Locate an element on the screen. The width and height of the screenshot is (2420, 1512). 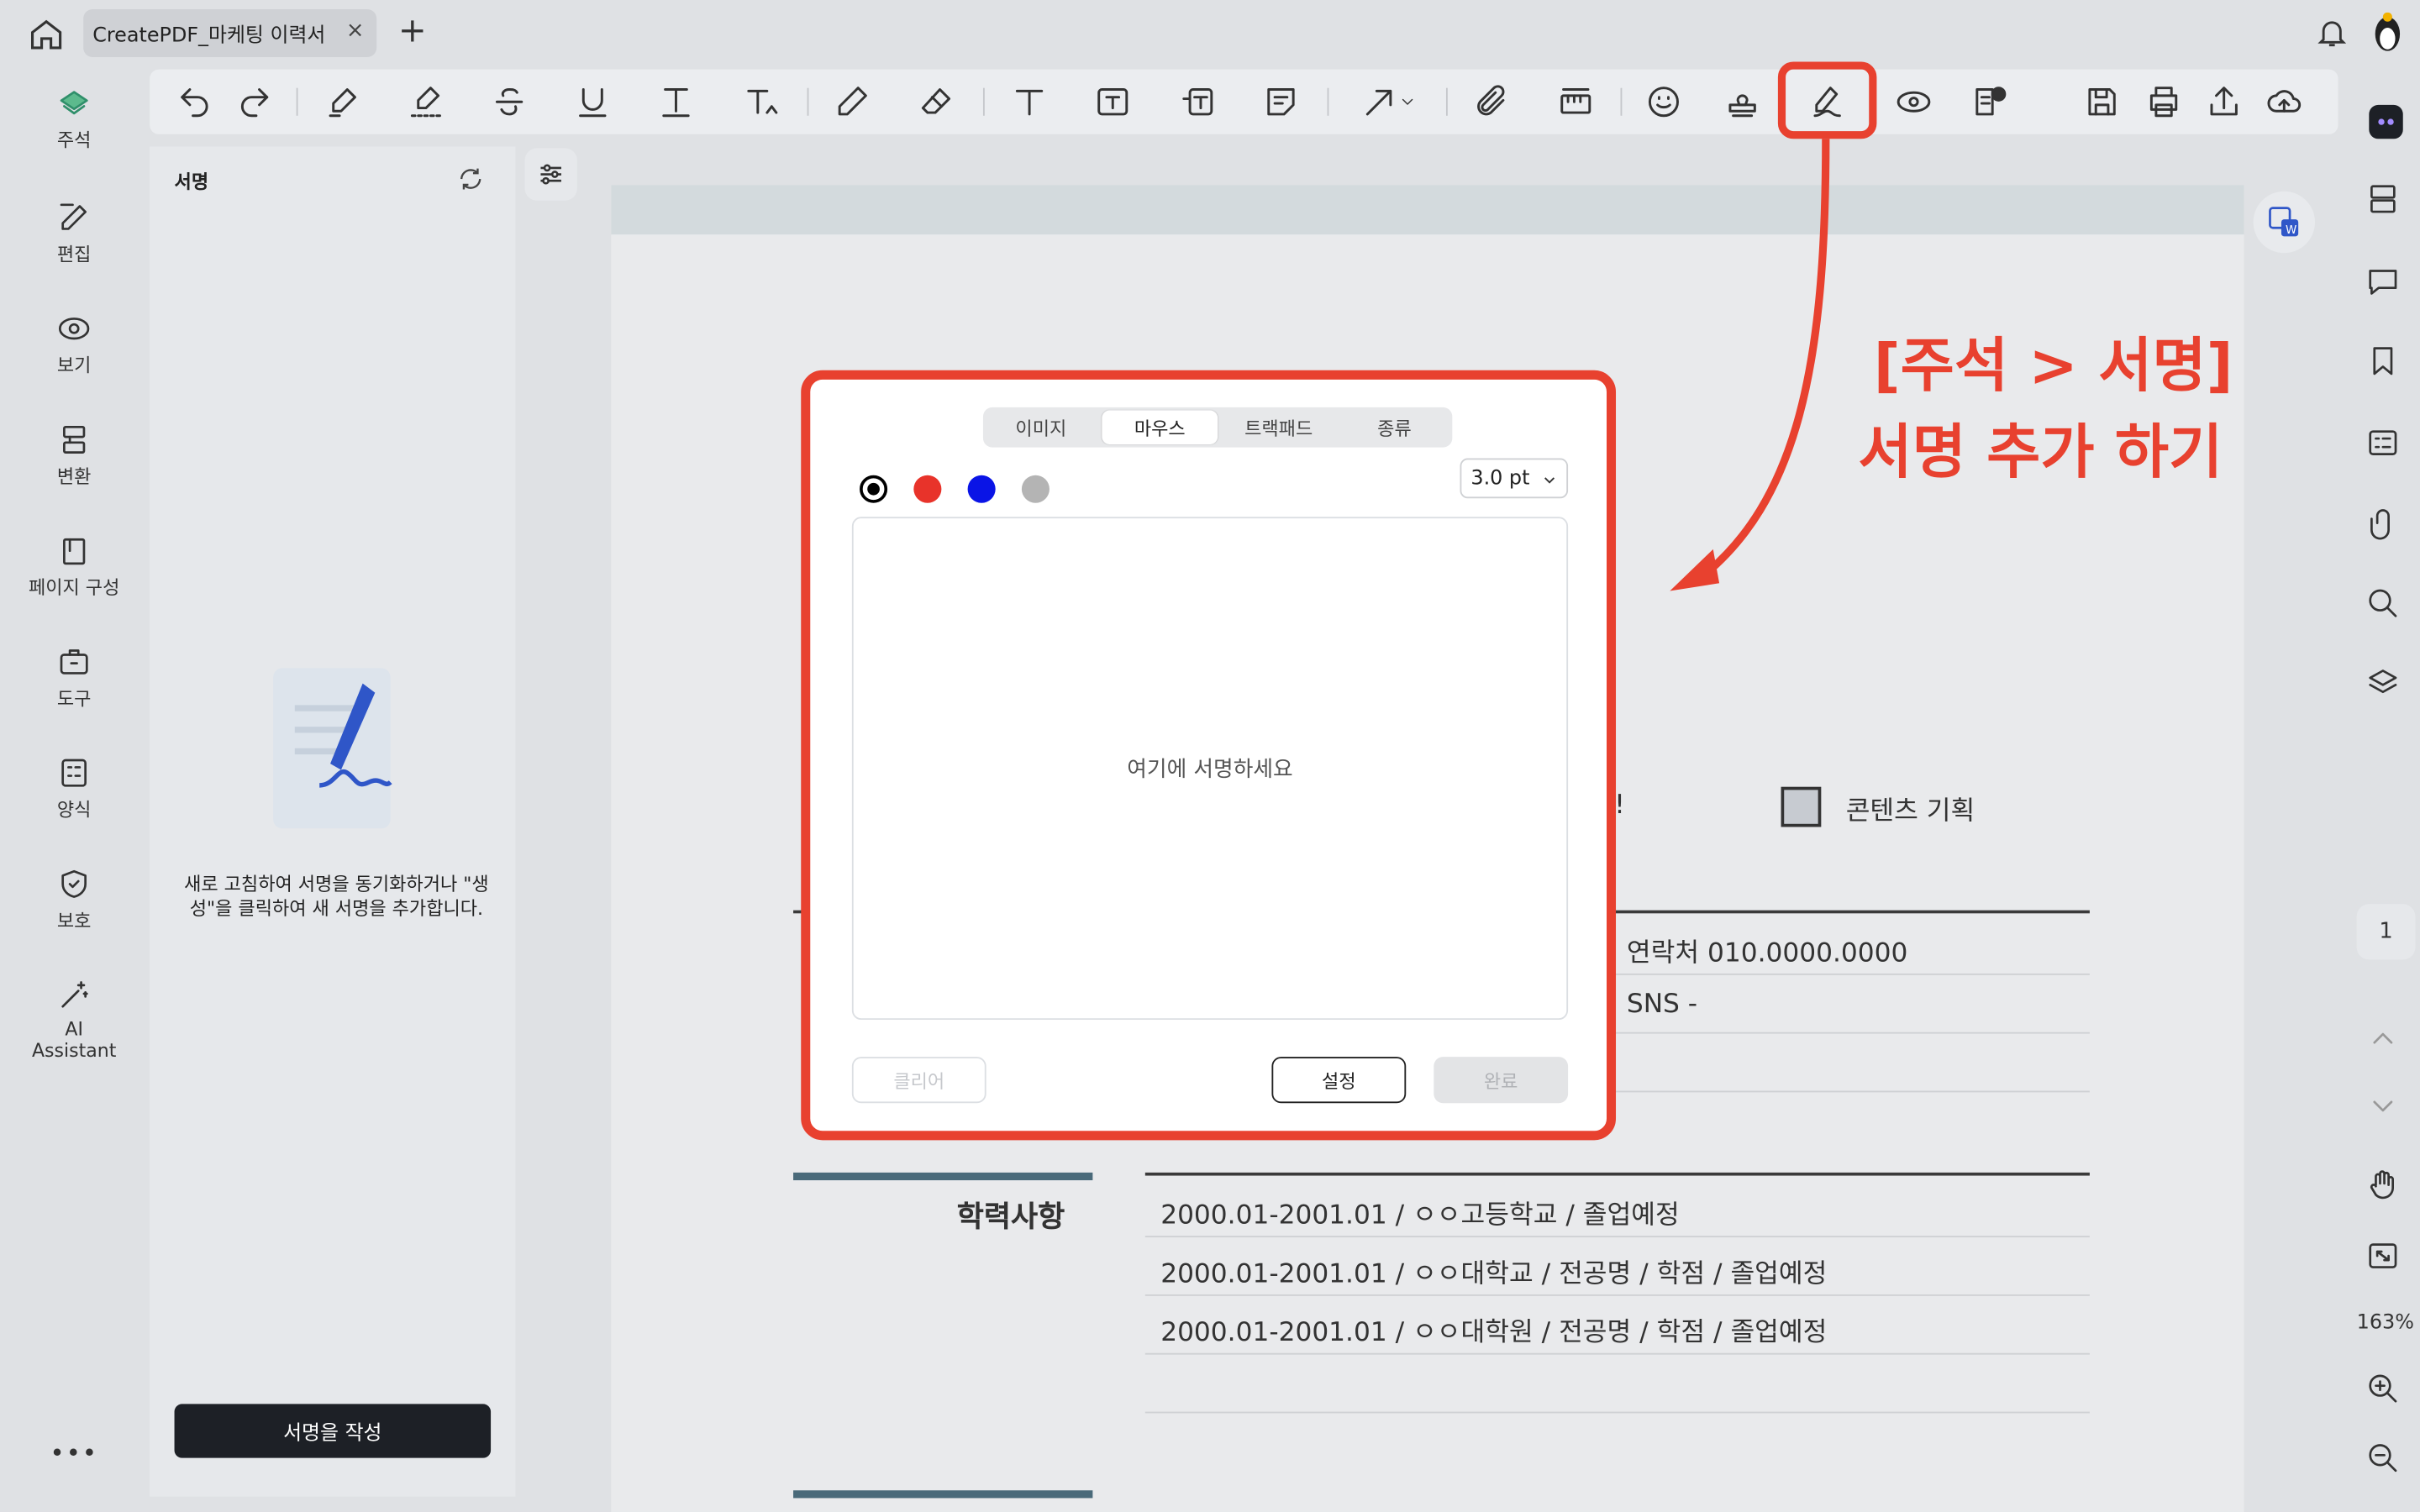
undo-icon is located at coordinates (195, 101).